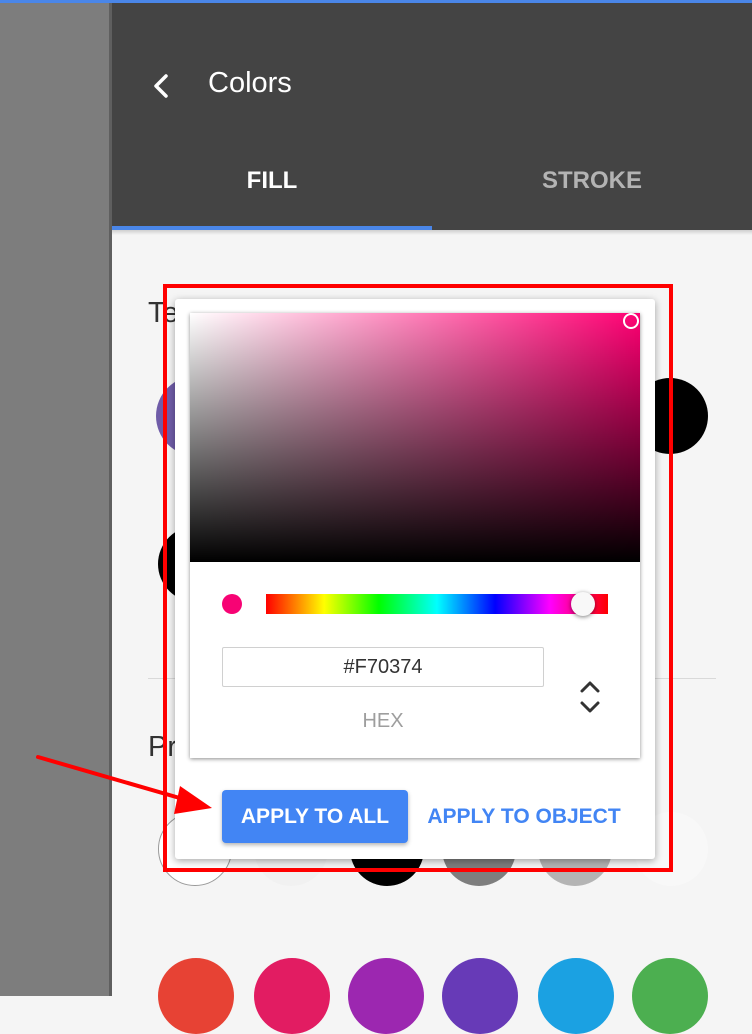  What do you see at coordinates (272, 181) in the screenshot?
I see `tab-fill: FILL` at bounding box center [272, 181].